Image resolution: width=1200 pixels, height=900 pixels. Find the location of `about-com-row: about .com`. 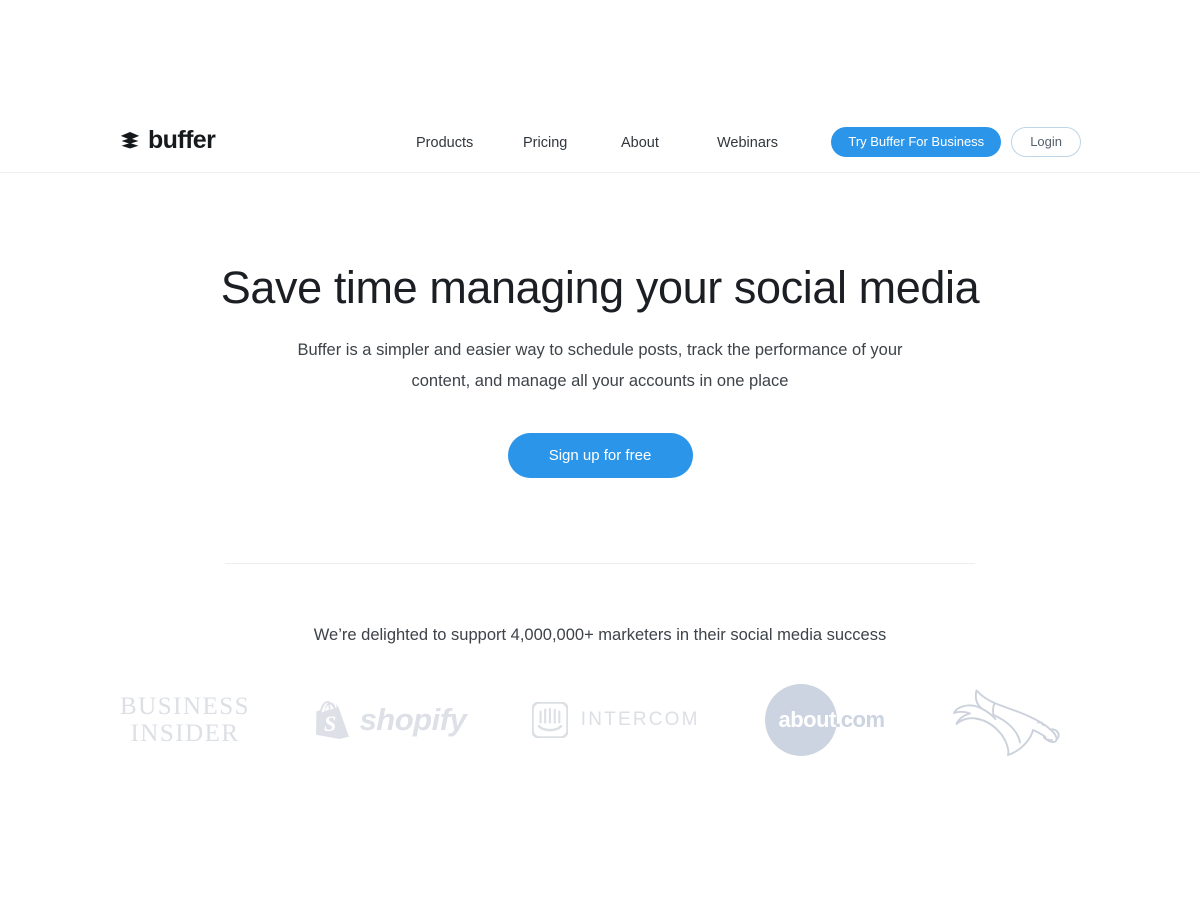

about-com-row: about .com is located at coordinates (825, 720).